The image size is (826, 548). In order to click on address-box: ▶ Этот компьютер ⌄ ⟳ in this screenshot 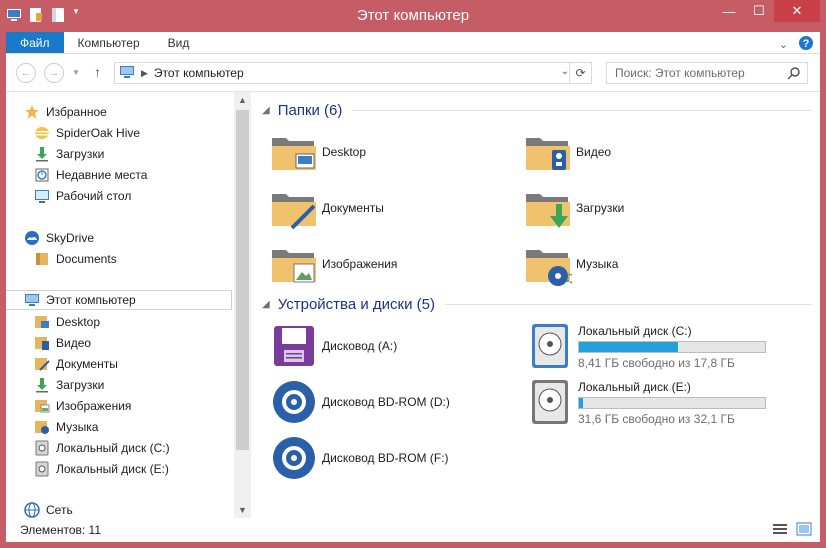, I will do `click(353, 73)`.